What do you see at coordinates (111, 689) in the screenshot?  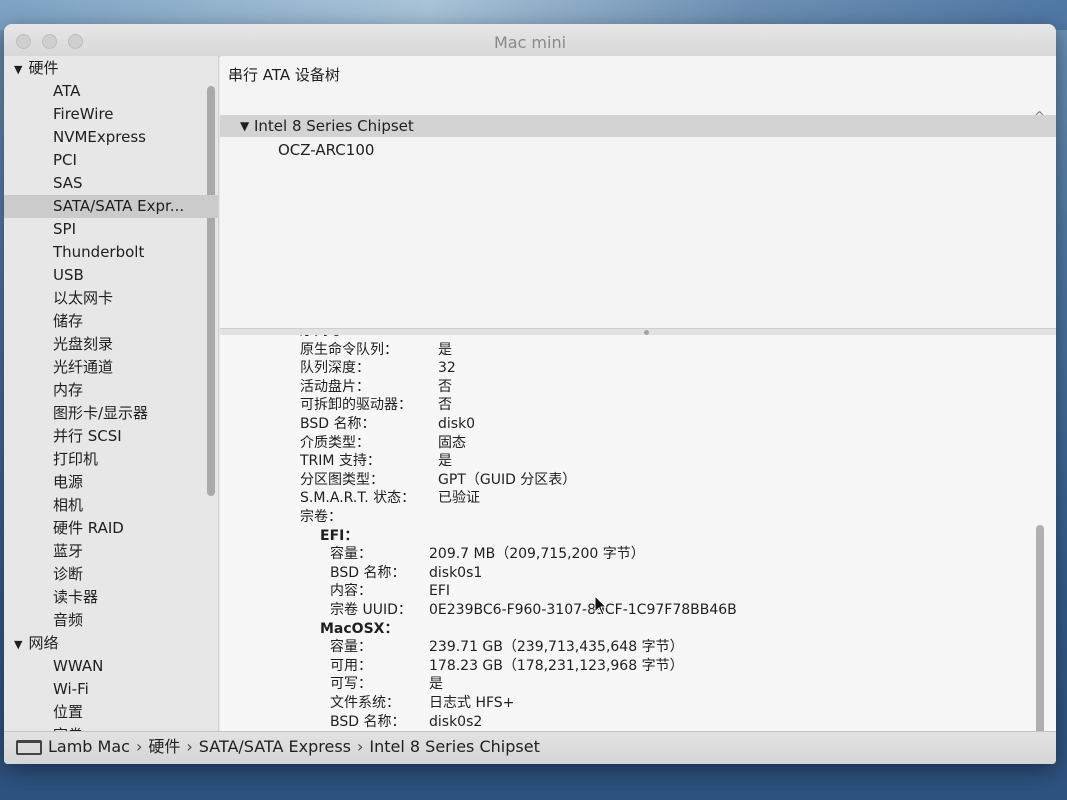 I see `sidebar-item: Wi-Fi` at bounding box center [111, 689].